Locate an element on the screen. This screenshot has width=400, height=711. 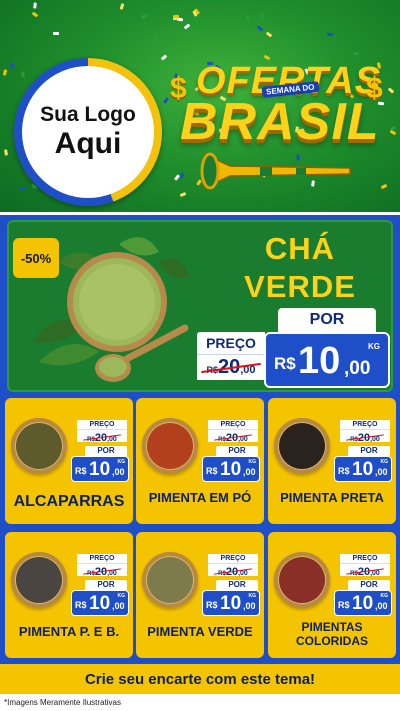
product-card: PREÇOR$20,00 POR R$10,00 KG PIMENTA PRETA is located at coordinates (332, 461).